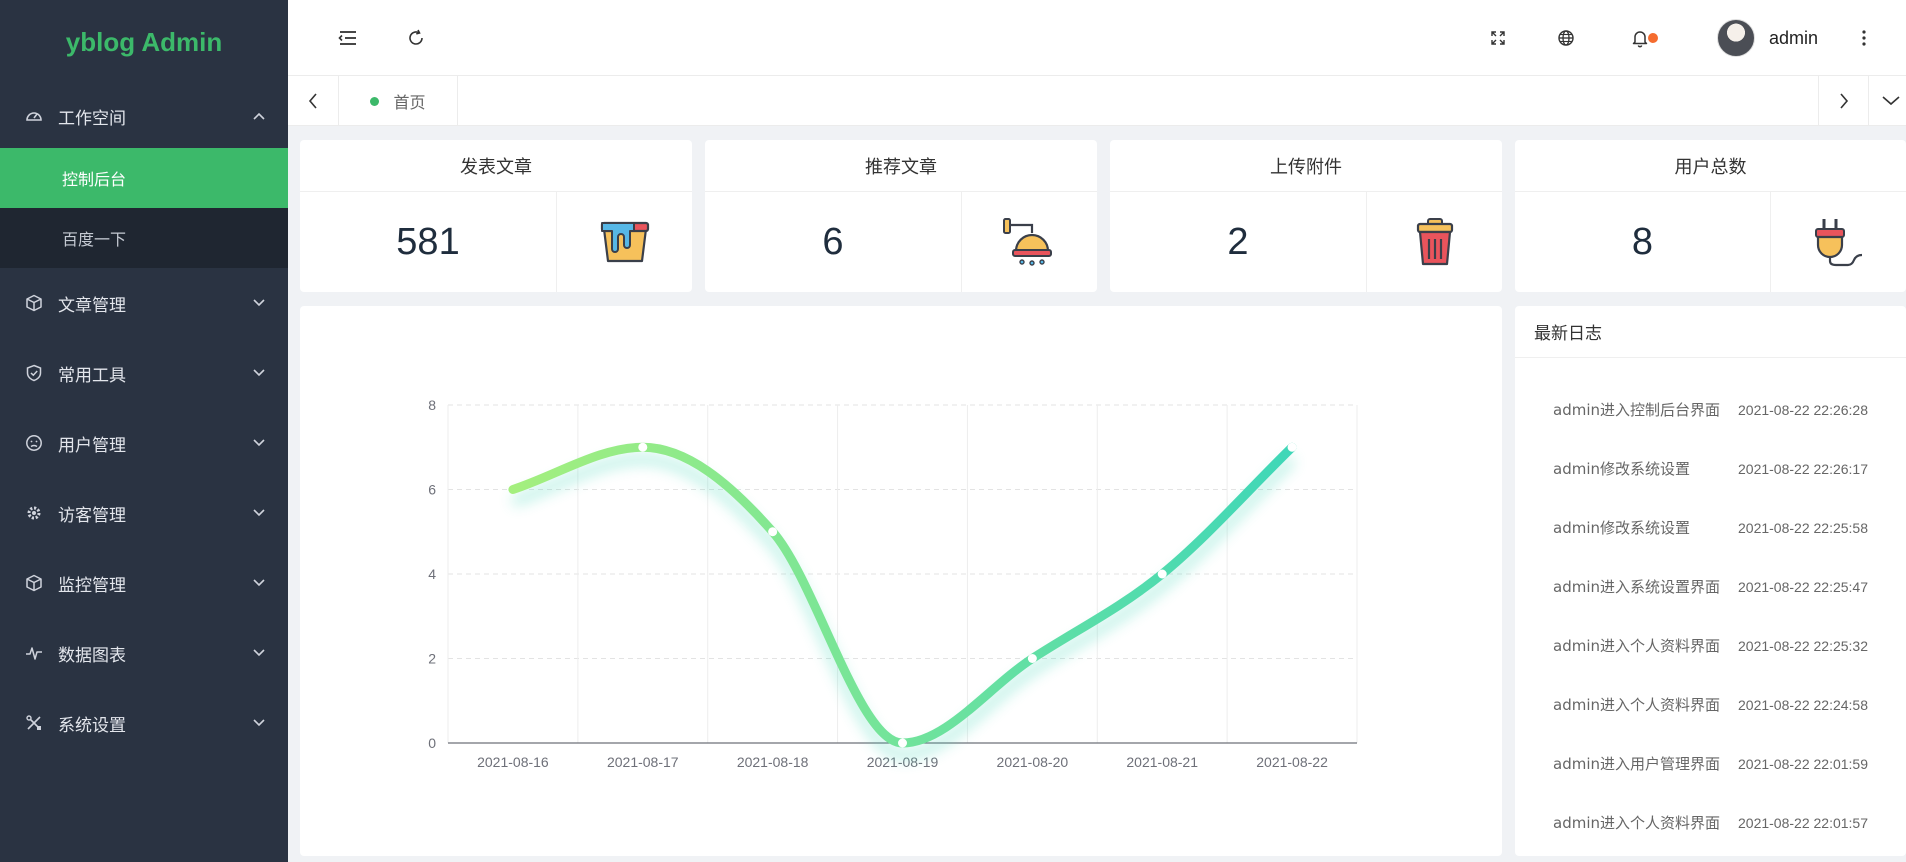 The width and height of the screenshot is (1906, 862). What do you see at coordinates (432, 405) in the screenshot?
I see `y-tick-label: 8` at bounding box center [432, 405].